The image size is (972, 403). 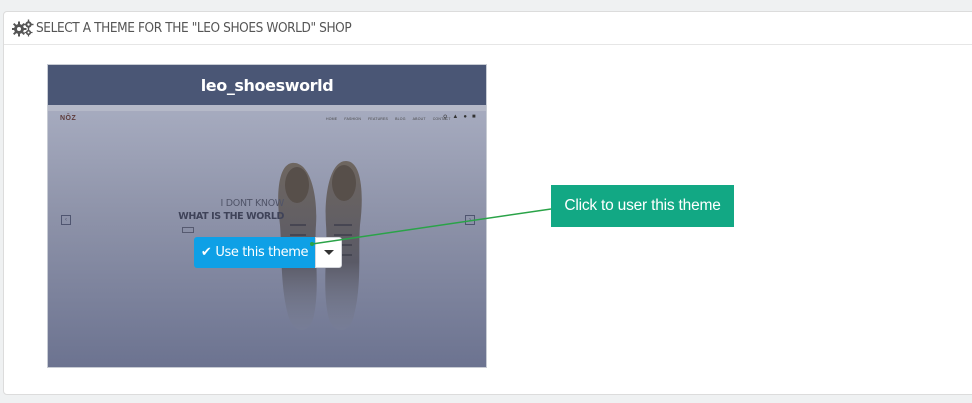 What do you see at coordinates (262, 252) in the screenshot?
I see `use-this-theme-label: Use this theme` at bounding box center [262, 252].